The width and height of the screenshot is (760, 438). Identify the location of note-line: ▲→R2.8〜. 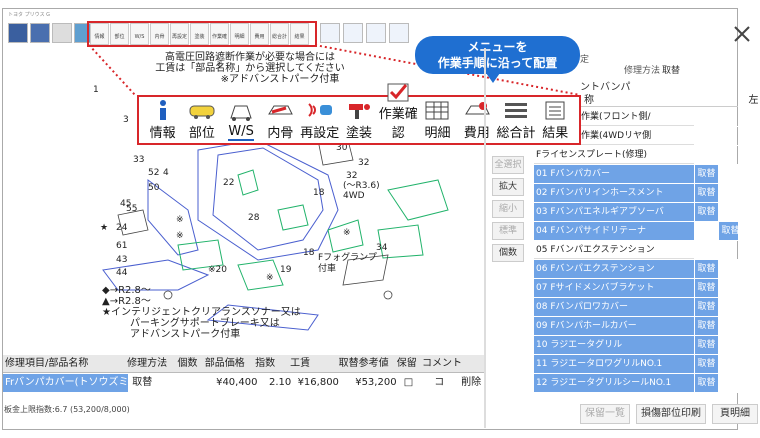
(126, 301).